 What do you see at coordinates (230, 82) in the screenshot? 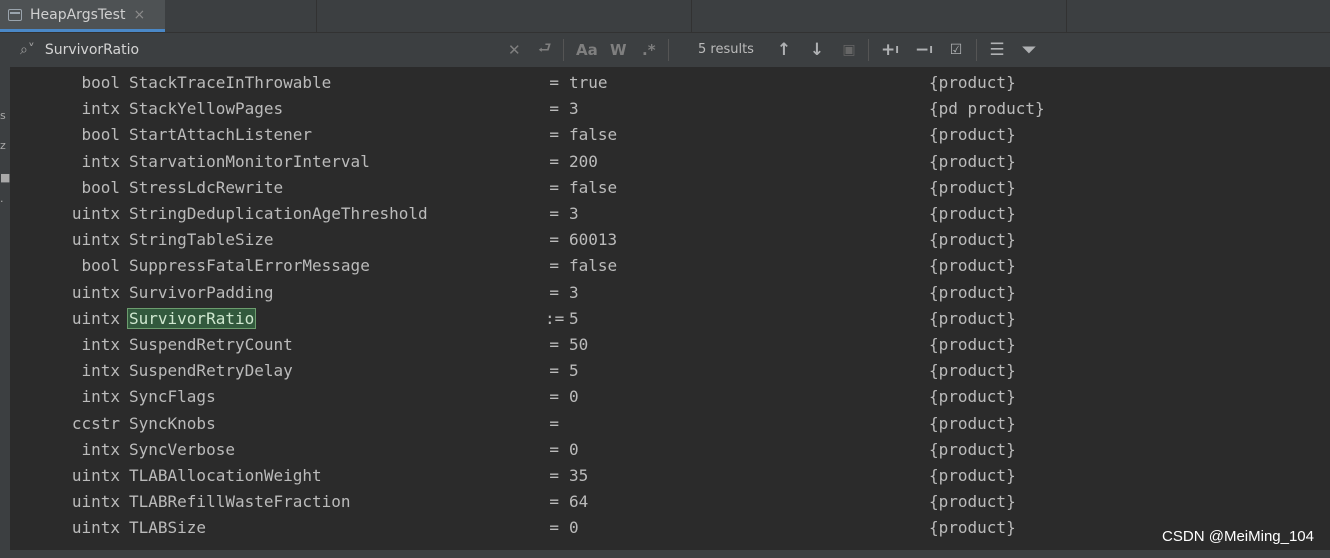
I see `flag-name: StackTraceInThrowable` at bounding box center [230, 82].